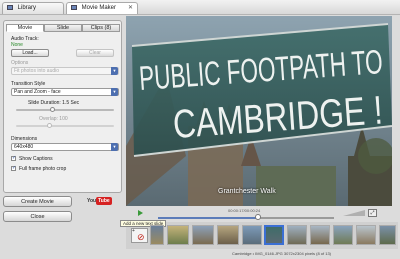 This screenshot has width=400, height=259. What do you see at coordinates (37, 92) in the screenshot?
I see `transition-style-value: Pan and Zoom - face` at bounding box center [37, 92].